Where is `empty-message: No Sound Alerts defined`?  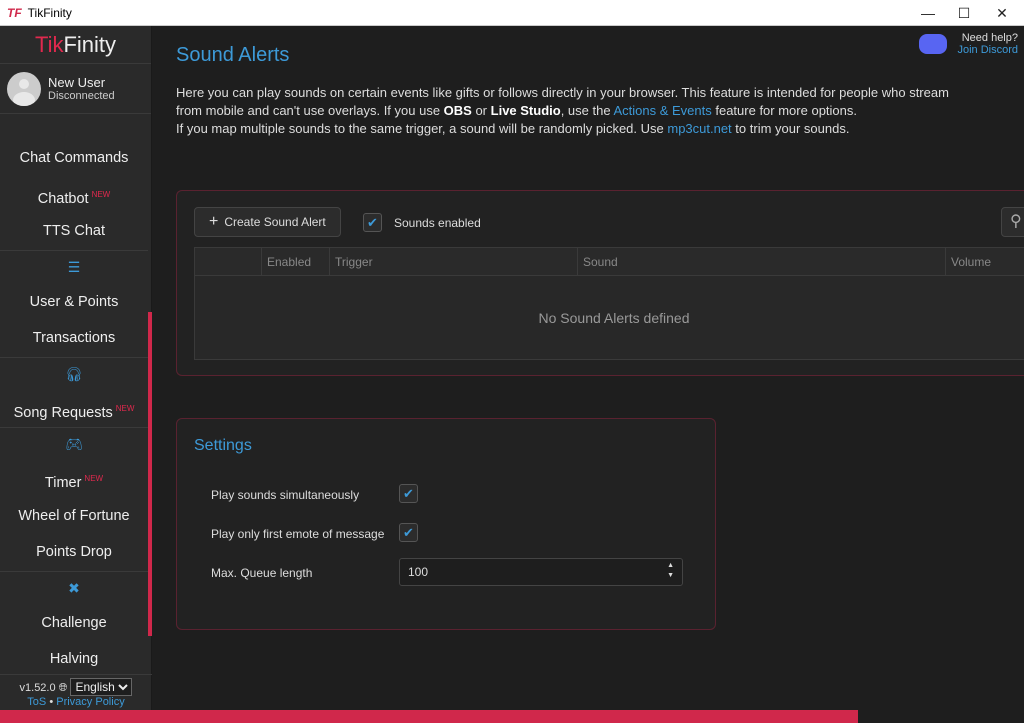 empty-message: No Sound Alerts defined is located at coordinates (609, 317).